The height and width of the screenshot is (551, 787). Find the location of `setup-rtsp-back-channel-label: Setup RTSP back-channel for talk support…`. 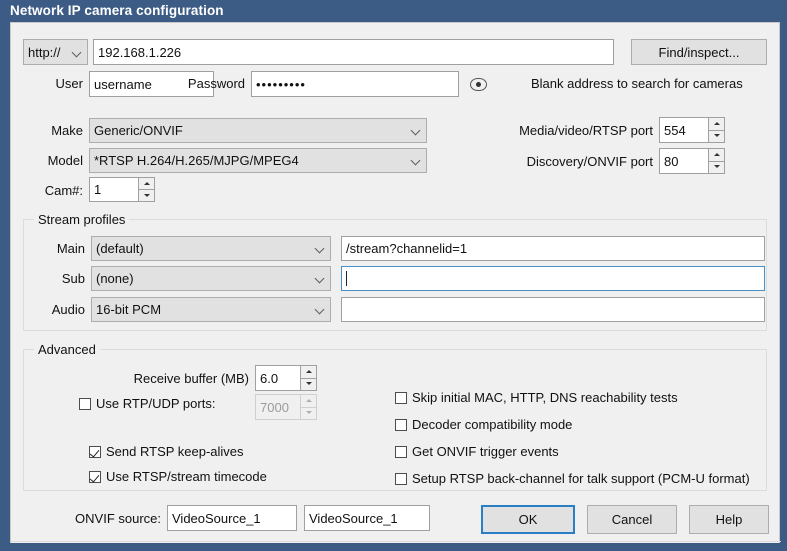

setup-rtsp-back-channel-label: Setup RTSP back-channel for talk support… is located at coordinates (581, 478).